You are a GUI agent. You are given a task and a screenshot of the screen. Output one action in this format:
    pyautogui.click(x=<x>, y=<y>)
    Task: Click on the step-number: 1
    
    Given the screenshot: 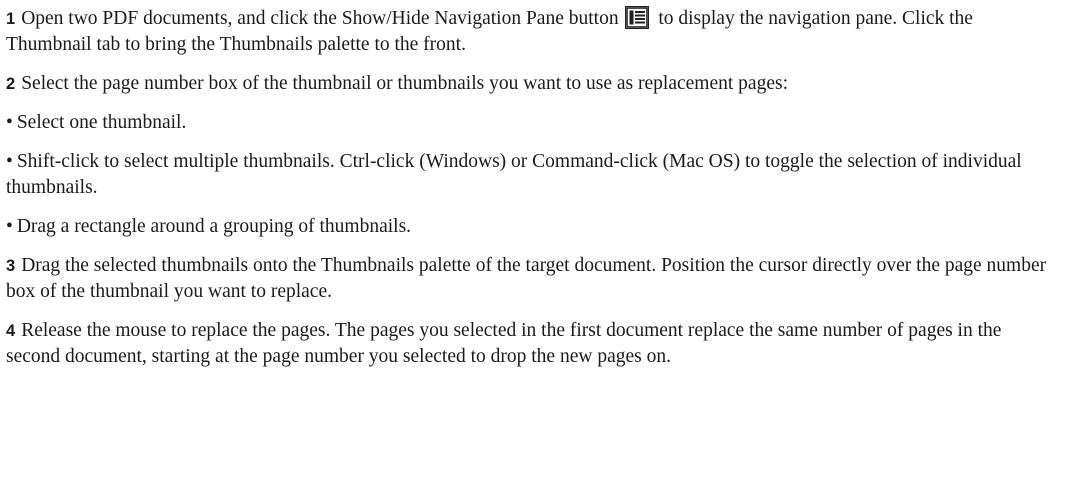 What is the action you would take?
    pyautogui.click(x=11, y=19)
    